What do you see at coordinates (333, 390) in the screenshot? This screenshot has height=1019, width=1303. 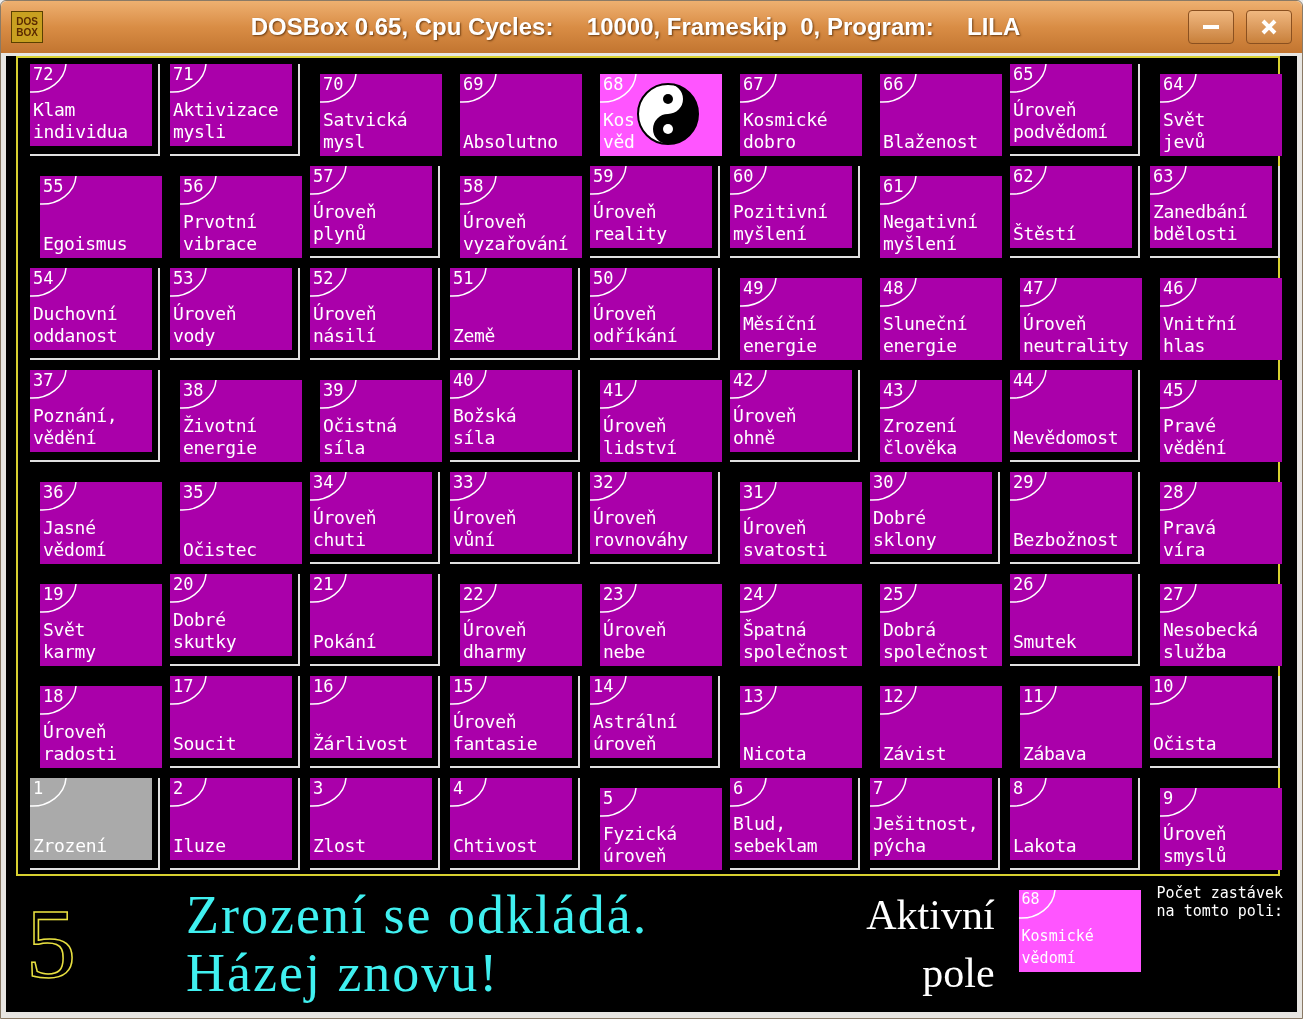 I see `square-number: 39` at bounding box center [333, 390].